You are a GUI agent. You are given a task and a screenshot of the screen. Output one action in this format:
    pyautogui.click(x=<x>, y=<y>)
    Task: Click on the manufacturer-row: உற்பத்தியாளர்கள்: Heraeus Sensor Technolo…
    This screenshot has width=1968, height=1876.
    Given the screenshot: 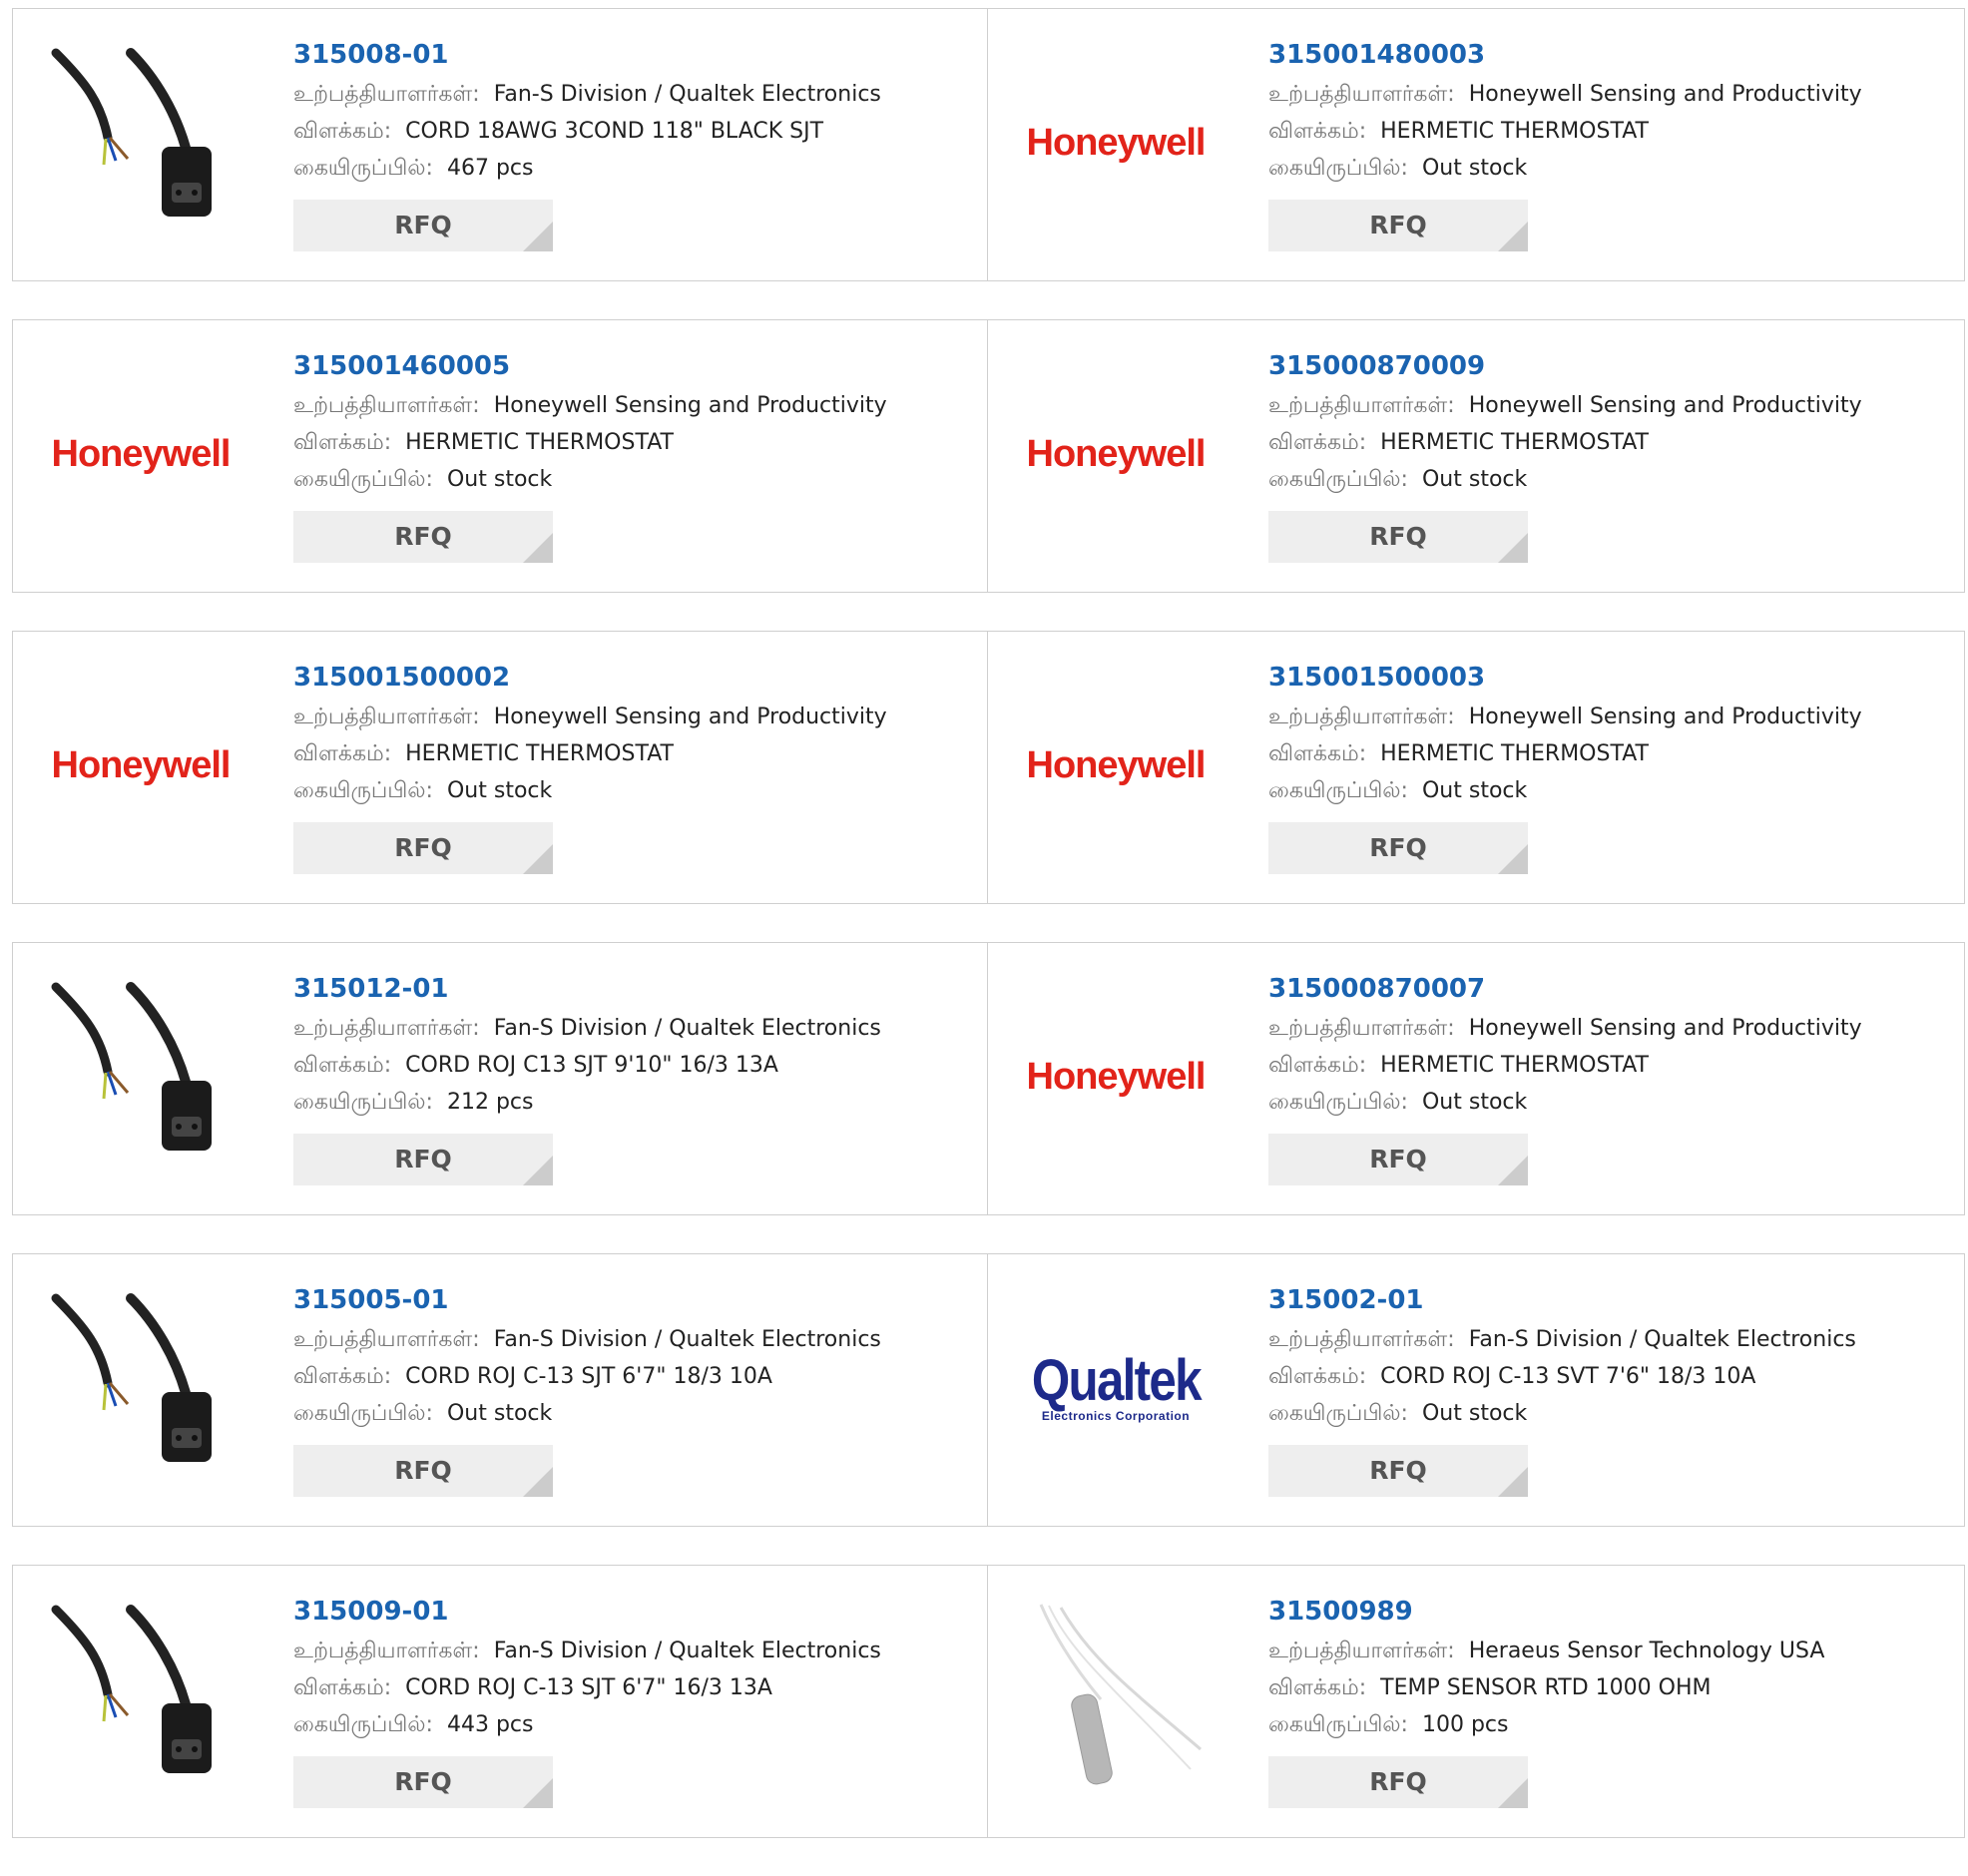 What is the action you would take?
    pyautogui.click(x=1611, y=1652)
    